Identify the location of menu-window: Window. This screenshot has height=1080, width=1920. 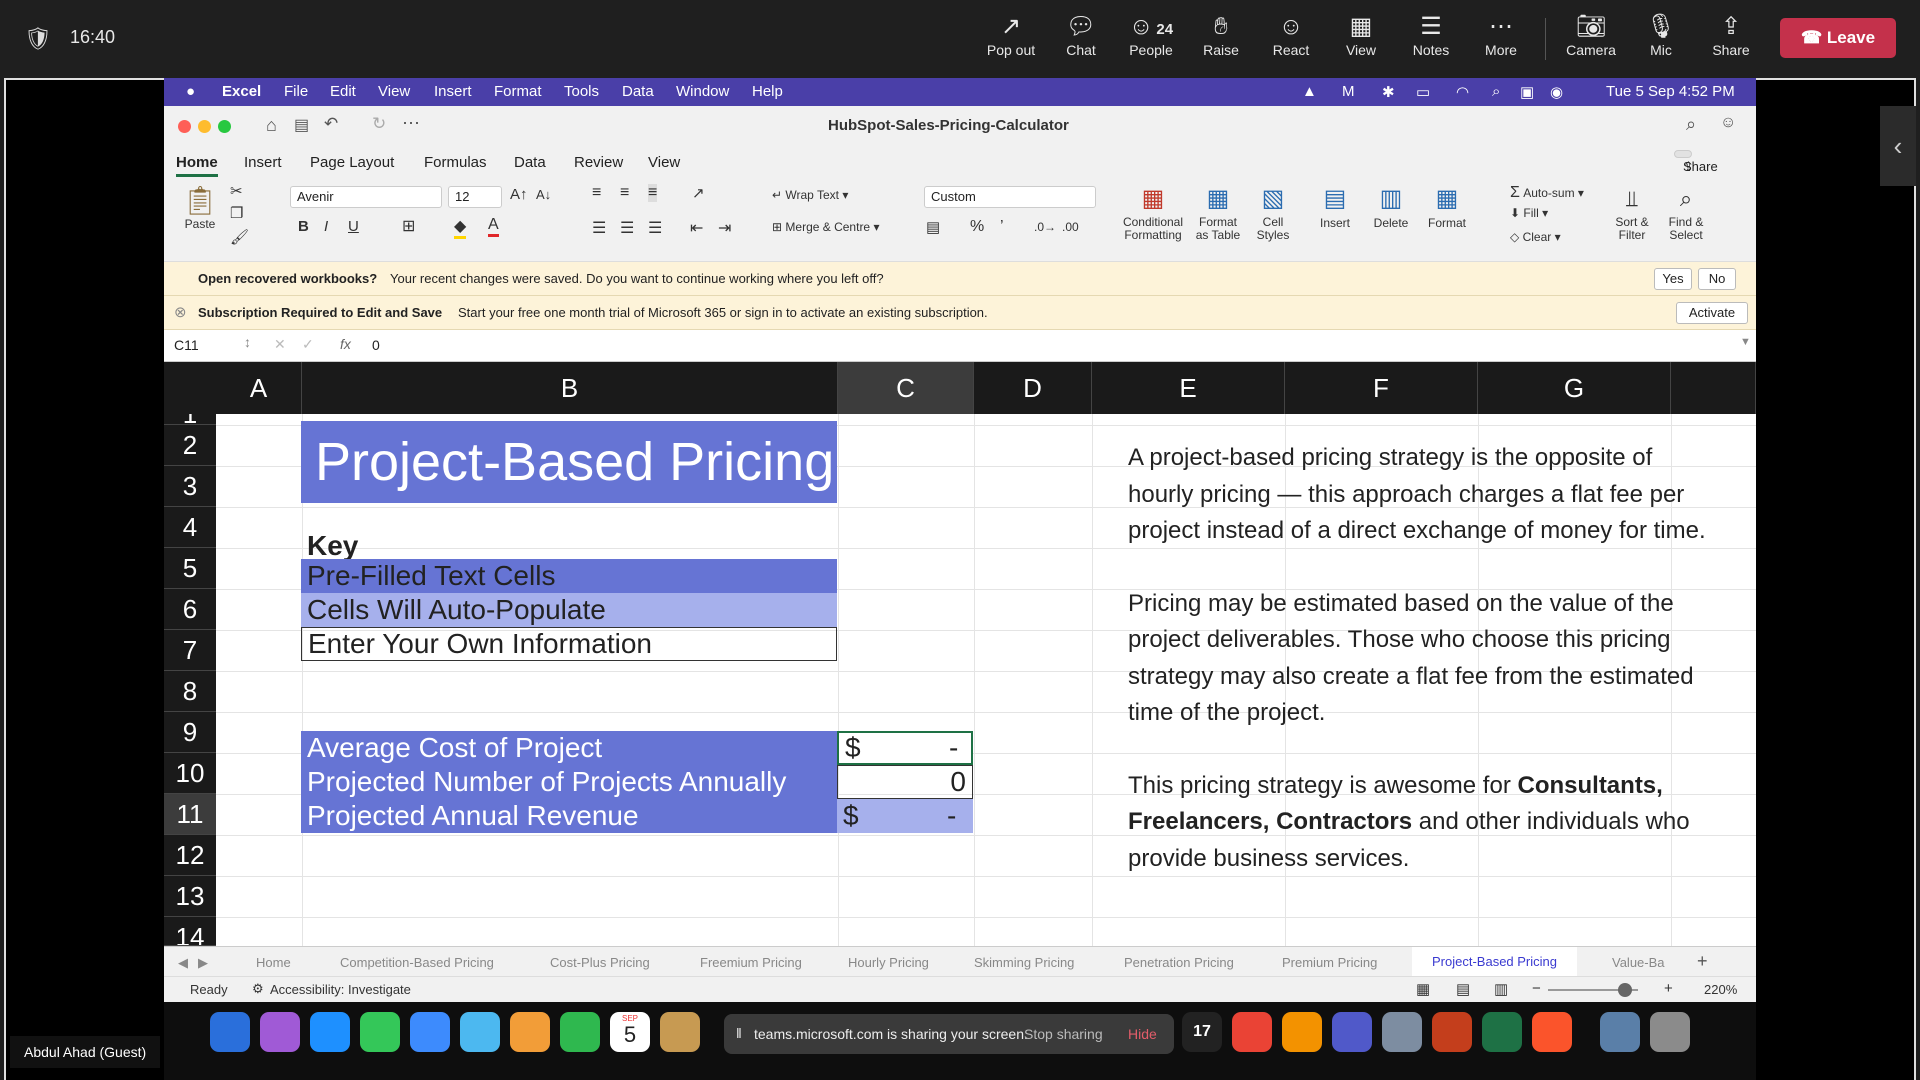
(702, 91).